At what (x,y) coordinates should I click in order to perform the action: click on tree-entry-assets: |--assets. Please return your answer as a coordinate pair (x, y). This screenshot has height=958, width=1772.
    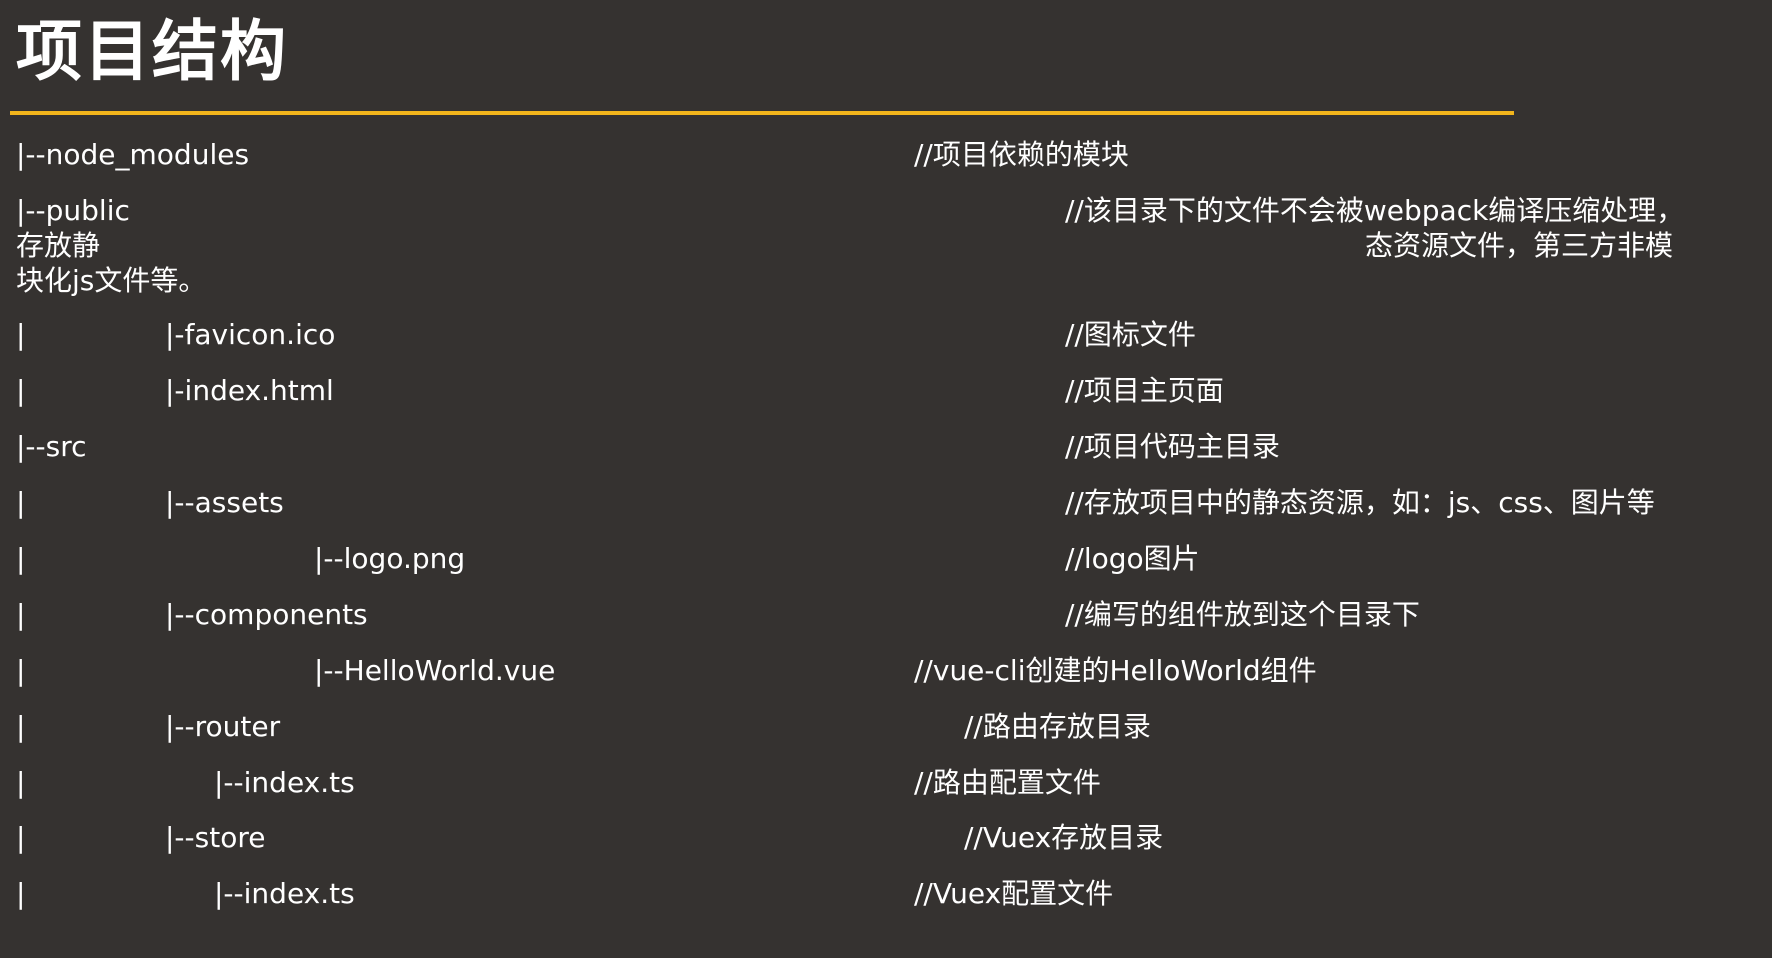
    Looking at the image, I should click on (224, 502).